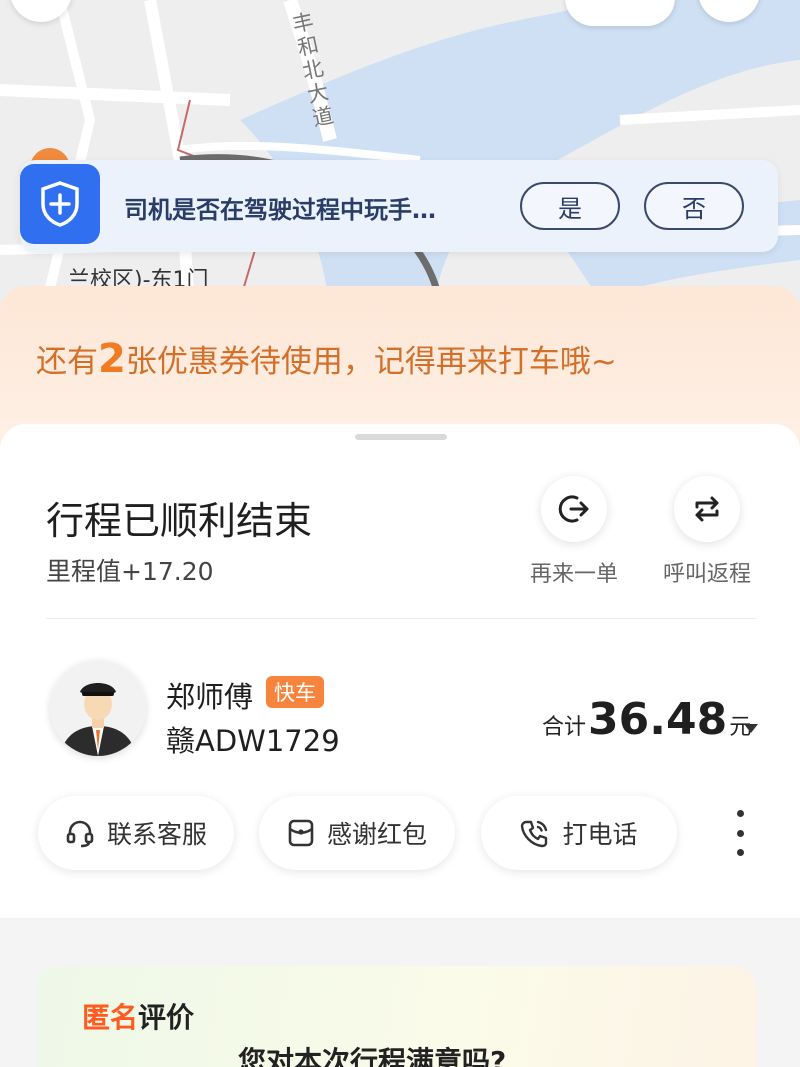  Describe the element at coordinates (371, 362) in the screenshot. I see `coupon-suffix: 张优惠券待使用，记得再来打车哦~` at that location.